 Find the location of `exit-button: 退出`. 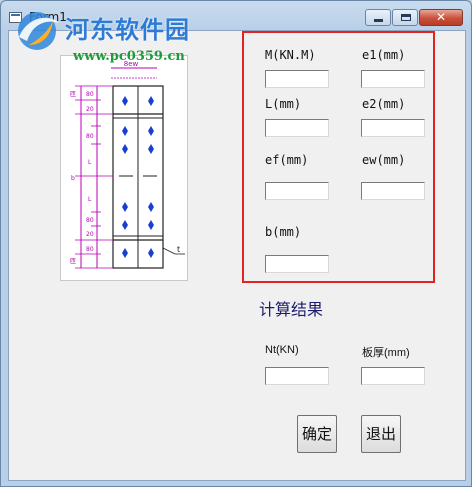

exit-button: 退出 is located at coordinates (381, 434).